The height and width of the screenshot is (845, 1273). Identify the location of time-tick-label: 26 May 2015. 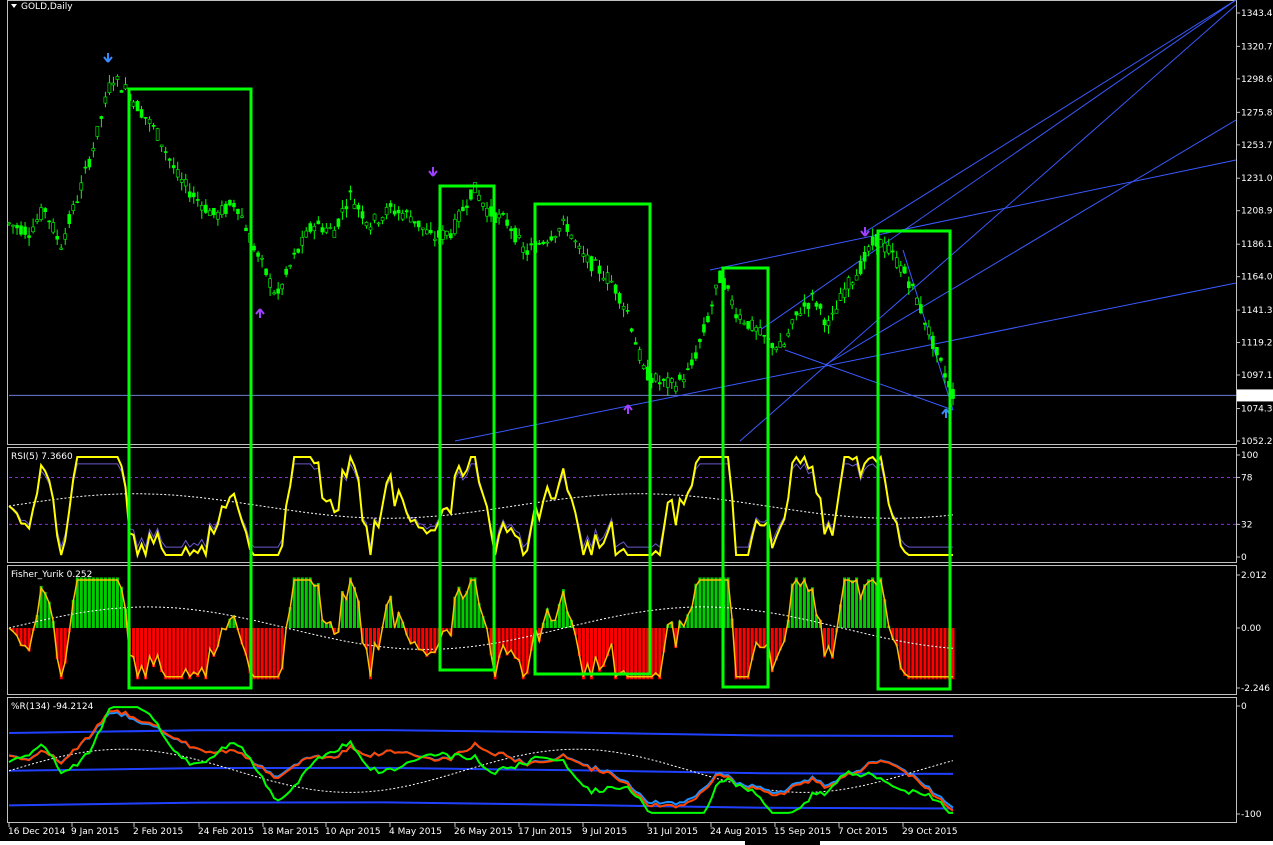
(483, 832).